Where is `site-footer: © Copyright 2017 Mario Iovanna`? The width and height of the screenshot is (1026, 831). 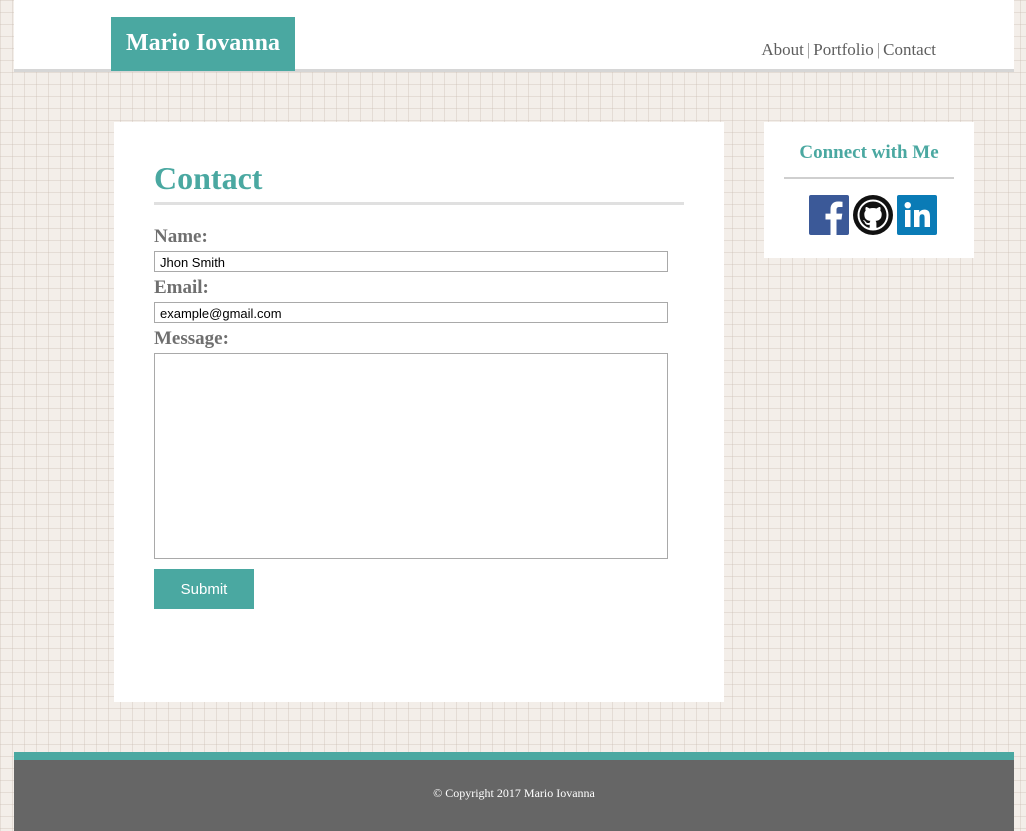 site-footer: © Copyright 2017 Mario Iovanna is located at coordinates (514, 791).